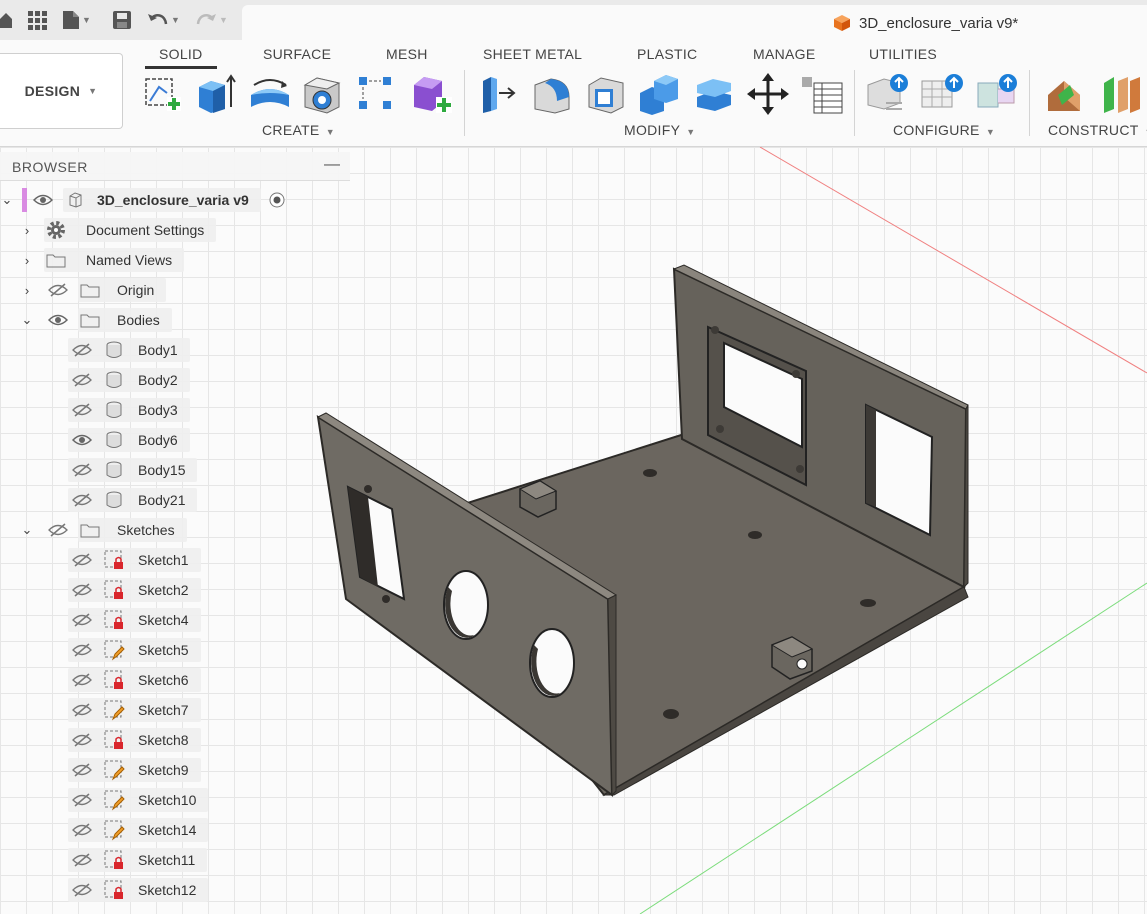 The height and width of the screenshot is (914, 1147). What do you see at coordinates (134, 560) in the screenshot?
I see `tree-item-sketch: Sketch1` at bounding box center [134, 560].